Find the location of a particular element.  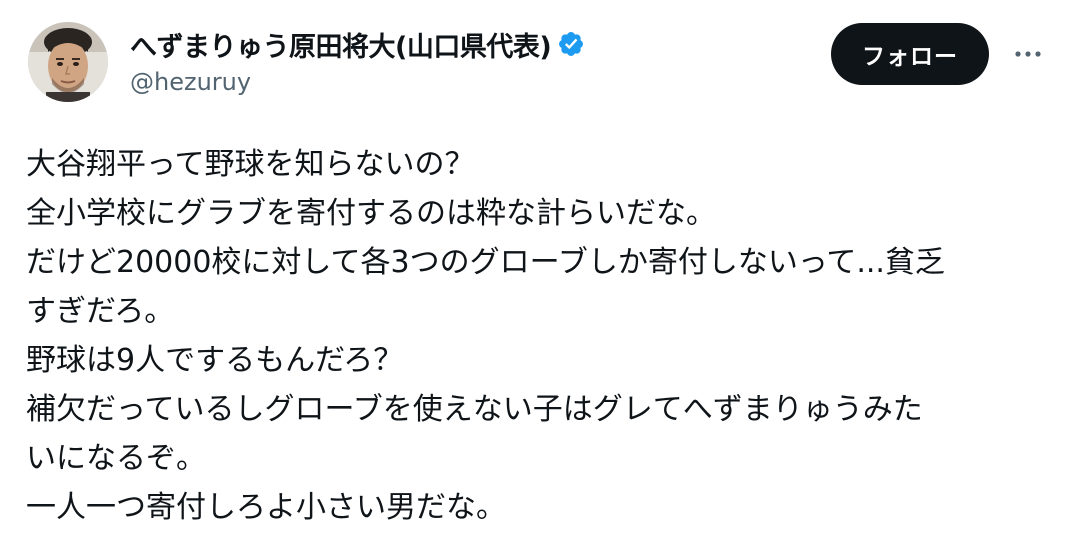

verified-badge-icon is located at coordinates (571, 44).